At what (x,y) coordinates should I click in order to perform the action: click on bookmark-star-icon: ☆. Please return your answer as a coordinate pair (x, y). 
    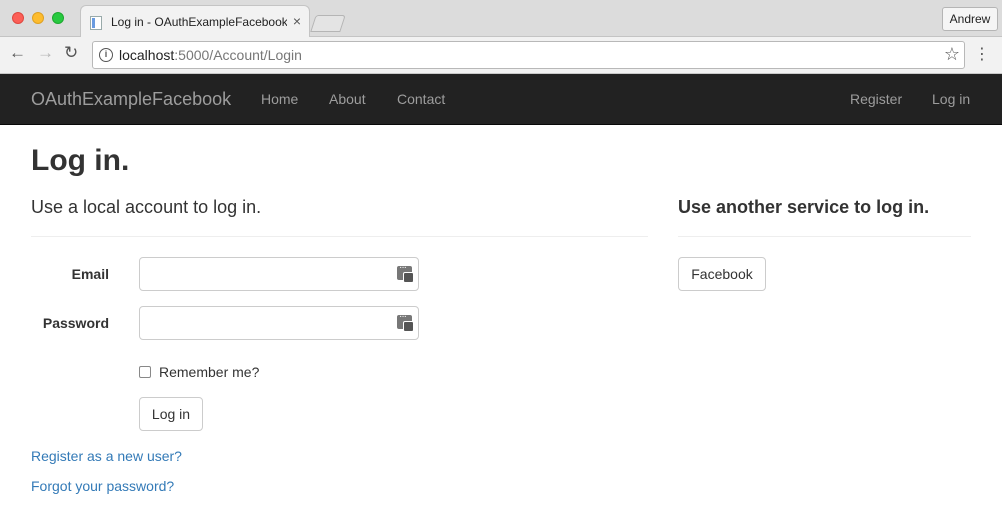
    Looking at the image, I should click on (952, 54).